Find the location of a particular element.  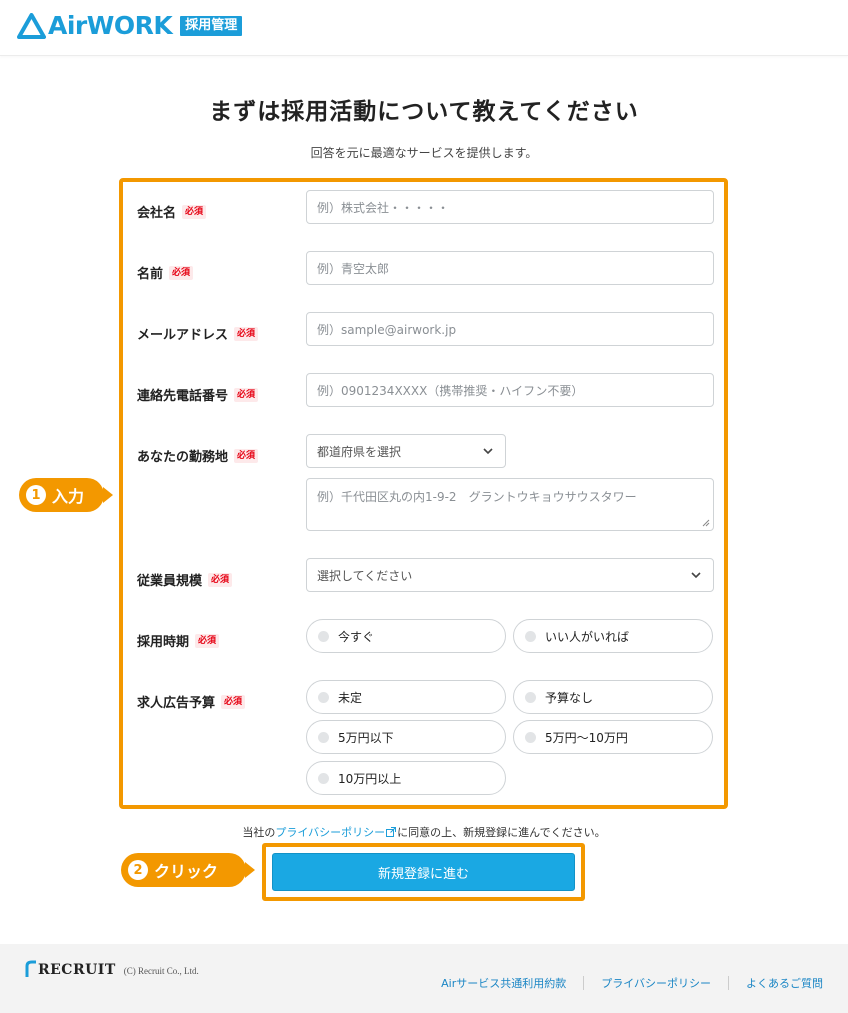

external-link-icon is located at coordinates (391, 832).